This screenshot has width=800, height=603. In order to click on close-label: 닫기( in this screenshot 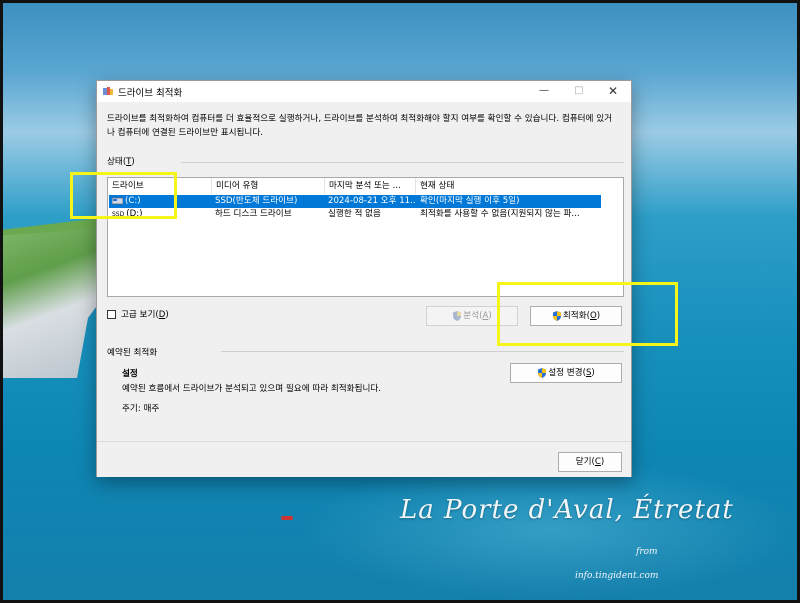, I will do `click(585, 462)`.